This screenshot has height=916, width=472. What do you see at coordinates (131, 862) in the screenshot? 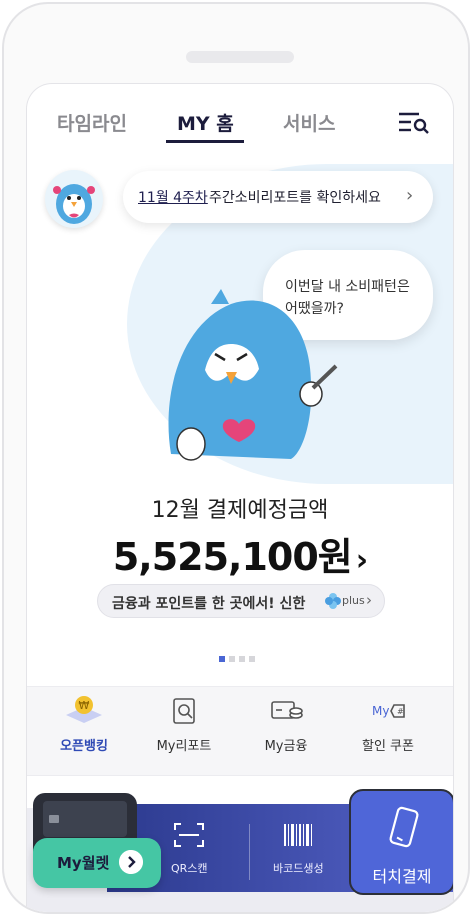
I see `chevron-right-icon` at bounding box center [131, 862].